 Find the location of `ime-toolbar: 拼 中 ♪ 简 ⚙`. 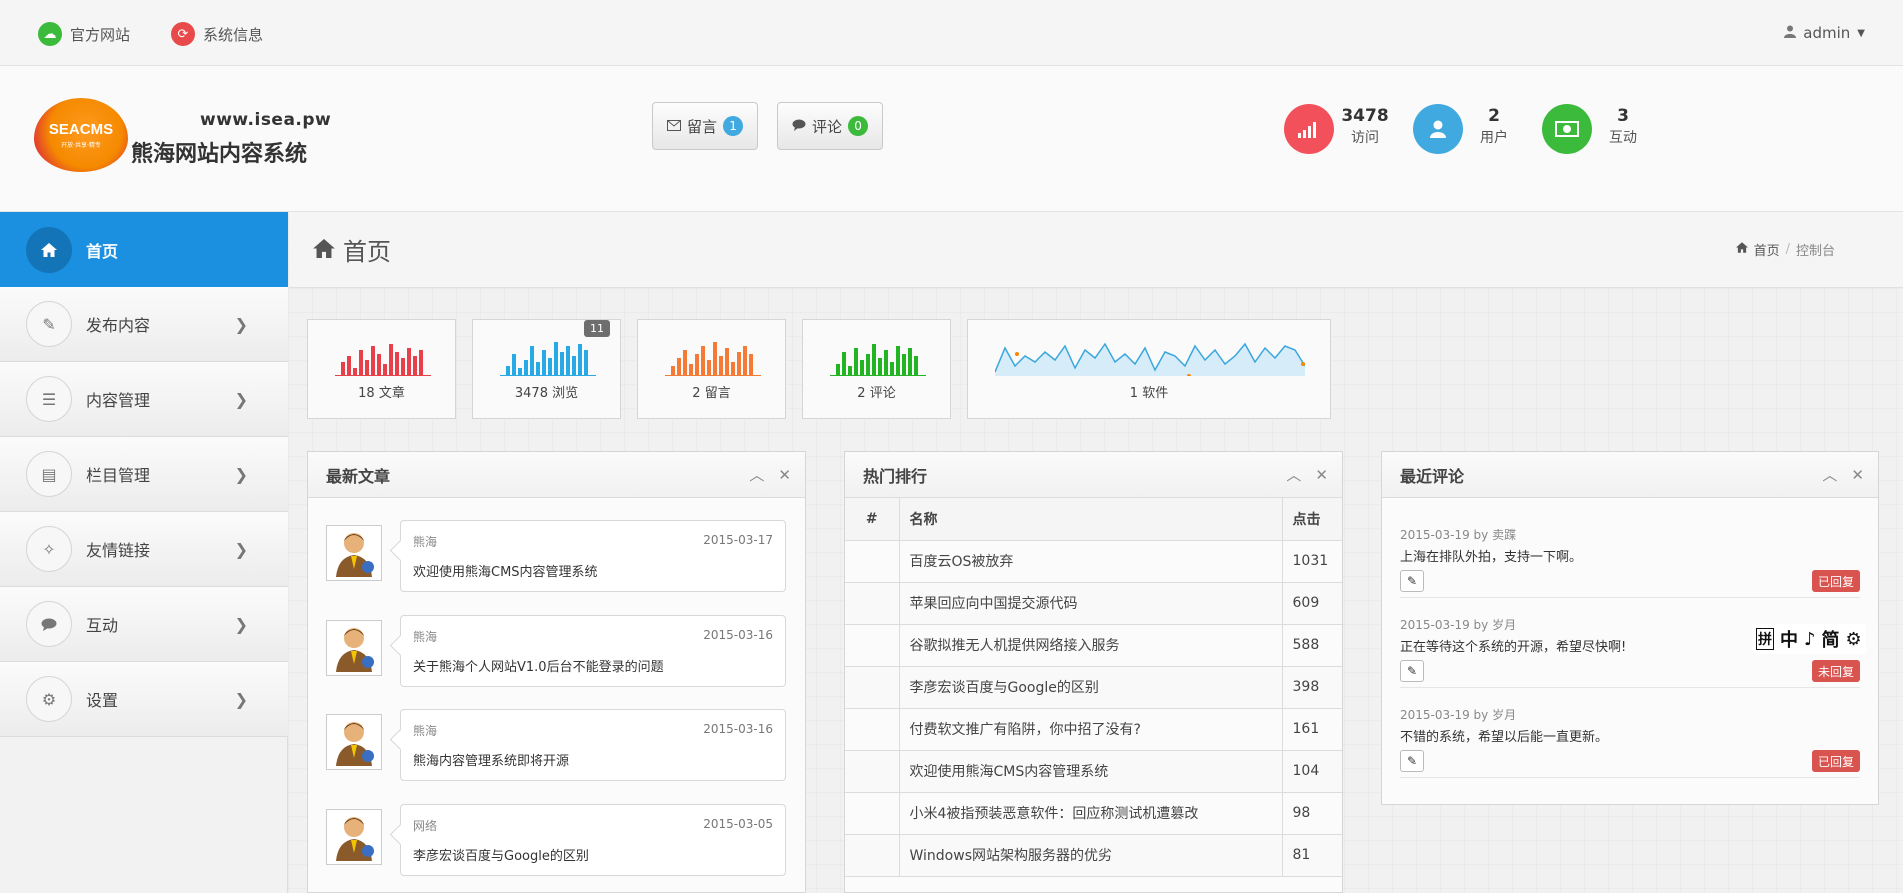

ime-toolbar: 拼 中 ♪ 简 ⚙ is located at coordinates (1809, 639).